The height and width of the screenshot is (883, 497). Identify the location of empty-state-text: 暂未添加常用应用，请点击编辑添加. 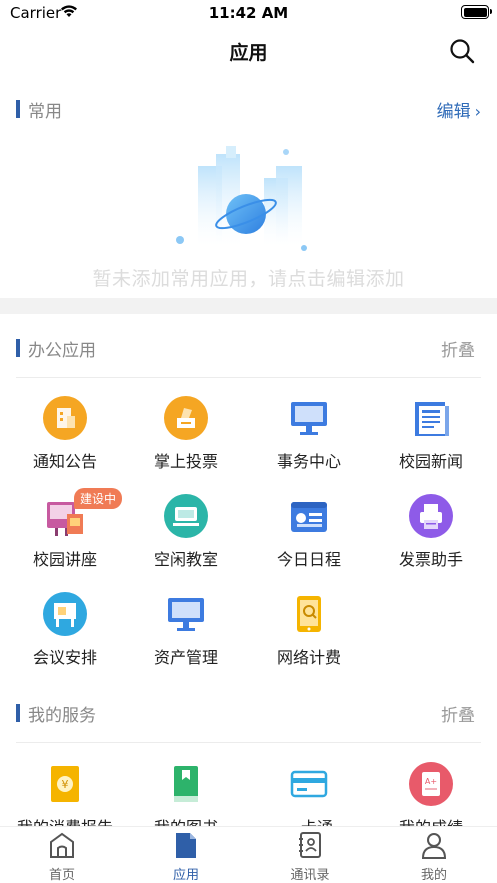
(248, 279).